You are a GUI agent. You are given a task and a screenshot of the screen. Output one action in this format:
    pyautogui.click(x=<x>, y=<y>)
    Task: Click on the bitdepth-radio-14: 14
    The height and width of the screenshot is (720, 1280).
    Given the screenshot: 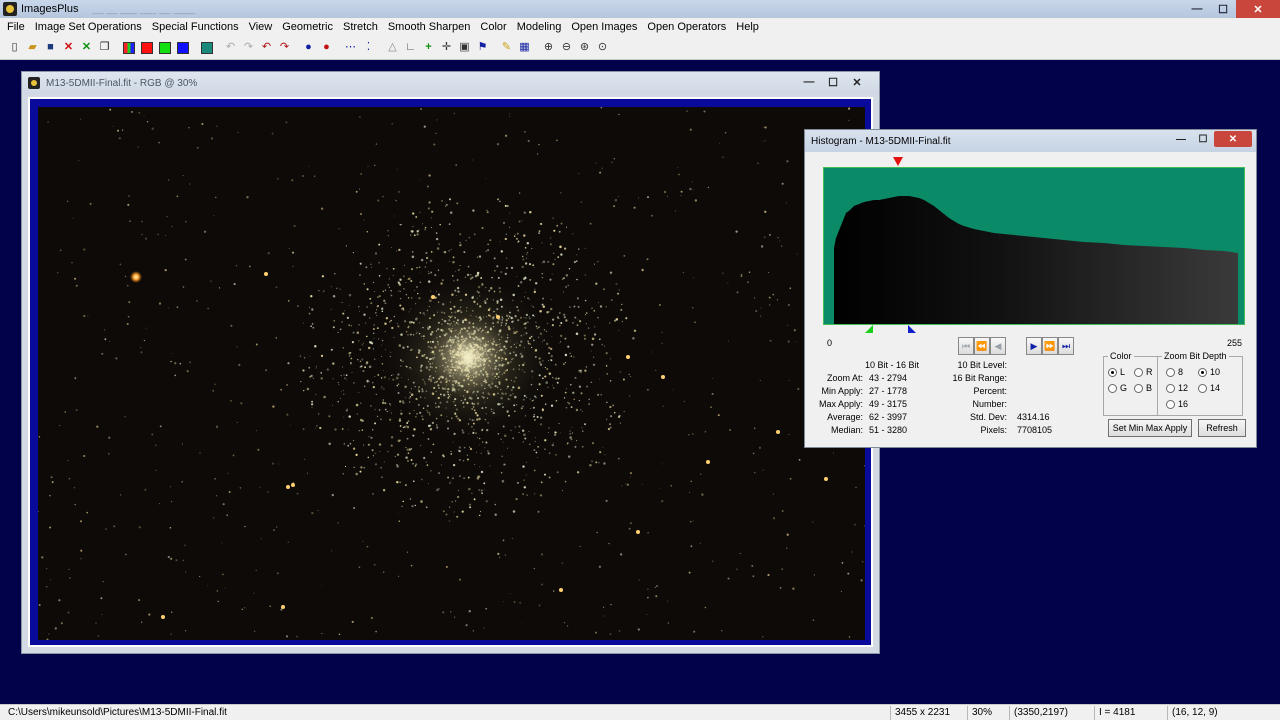 What is the action you would take?
    pyautogui.click(x=1209, y=388)
    